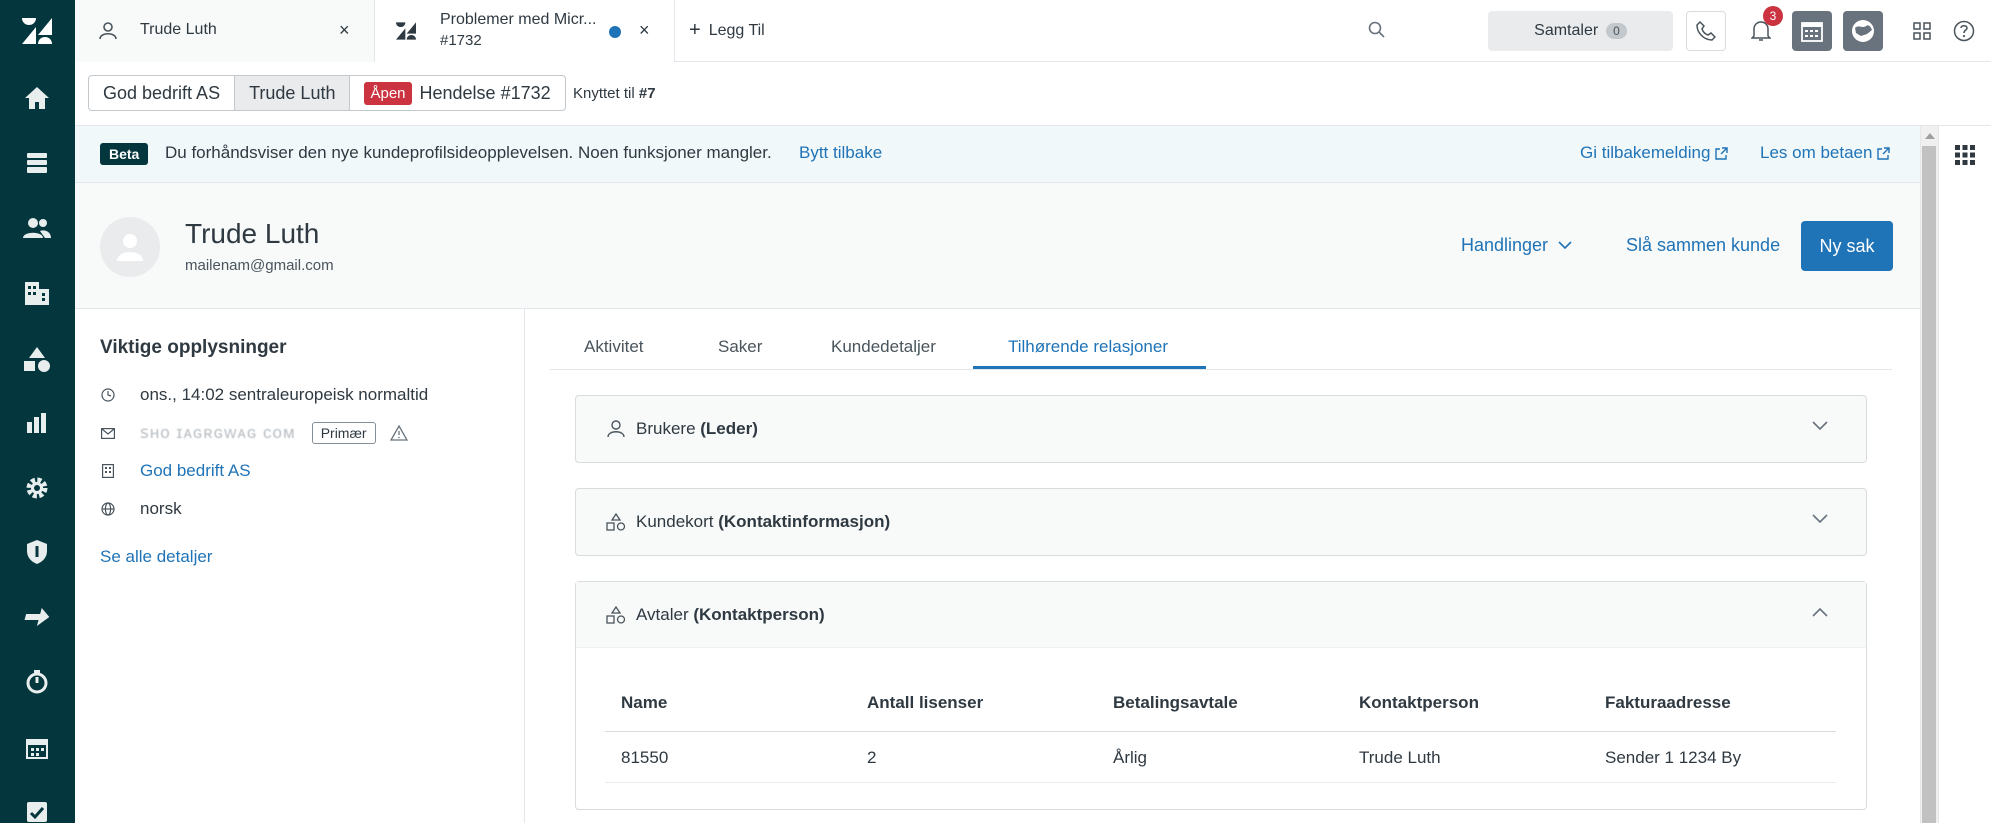 The image size is (1991, 823). Describe the element at coordinates (293, 93) in the screenshot. I see `breadcrumb-user: Trude Luth` at that location.